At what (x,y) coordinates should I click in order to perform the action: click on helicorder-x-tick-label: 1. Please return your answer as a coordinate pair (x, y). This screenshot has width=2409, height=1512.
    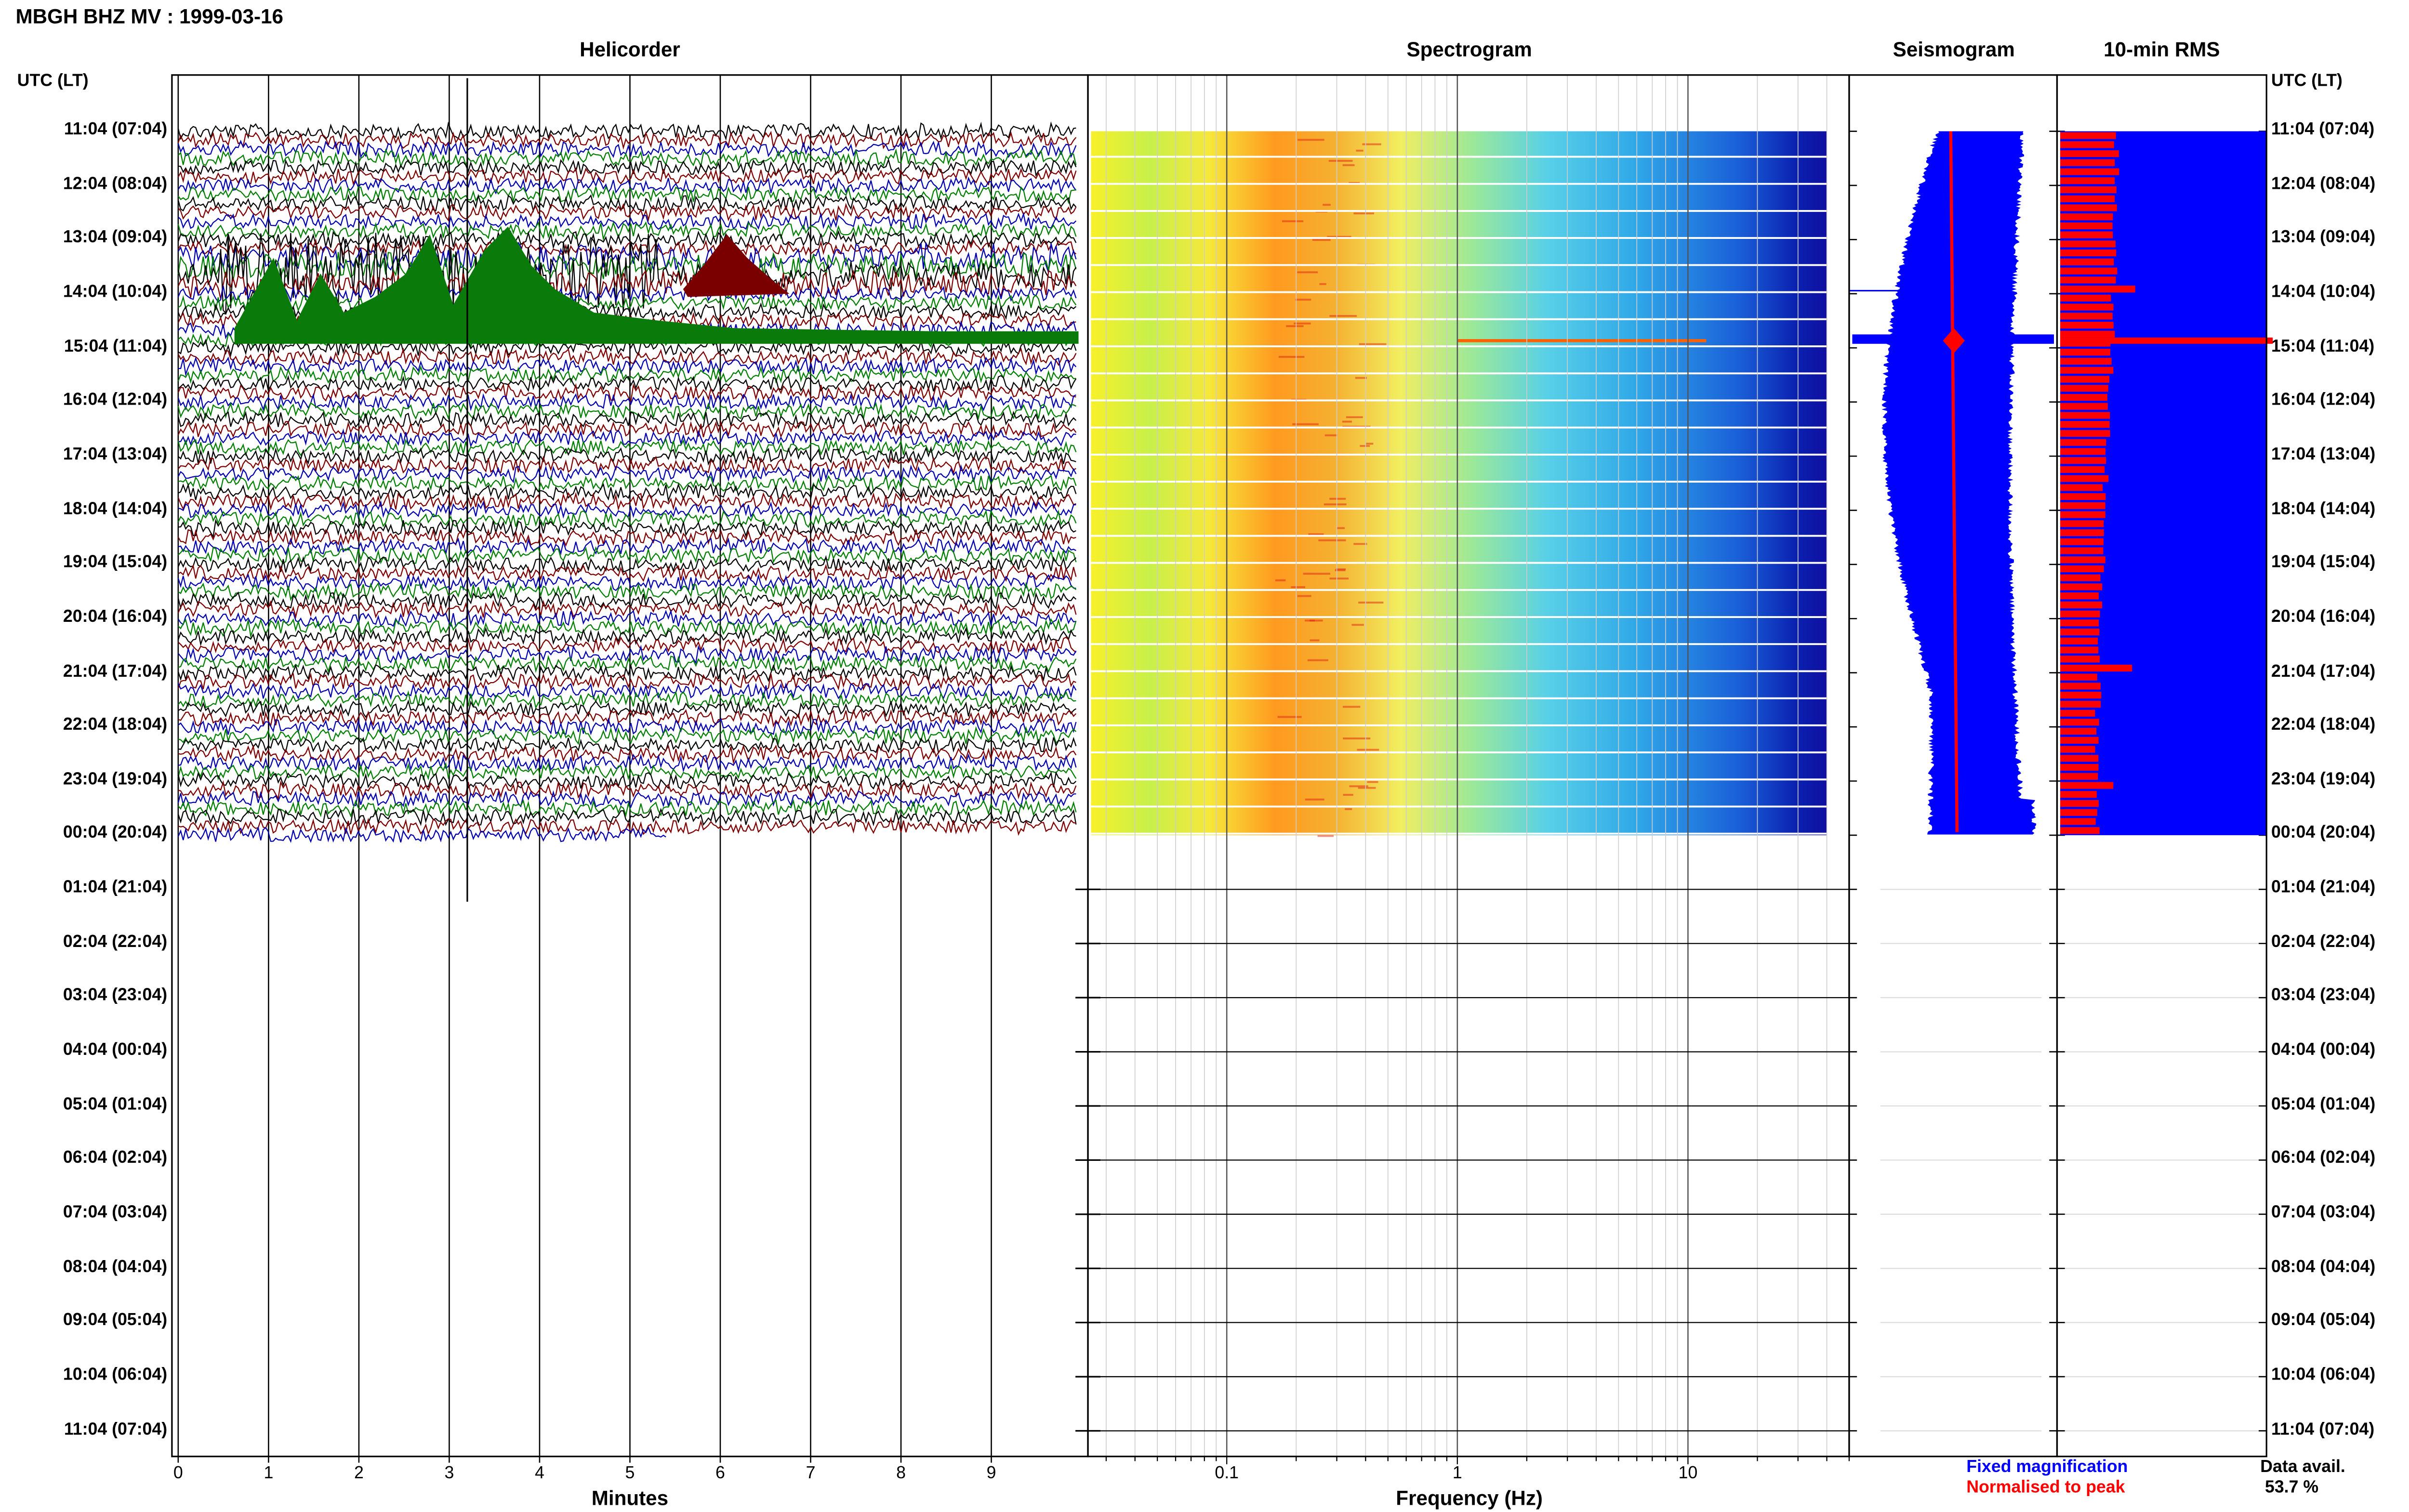
    Looking at the image, I should click on (268, 1472).